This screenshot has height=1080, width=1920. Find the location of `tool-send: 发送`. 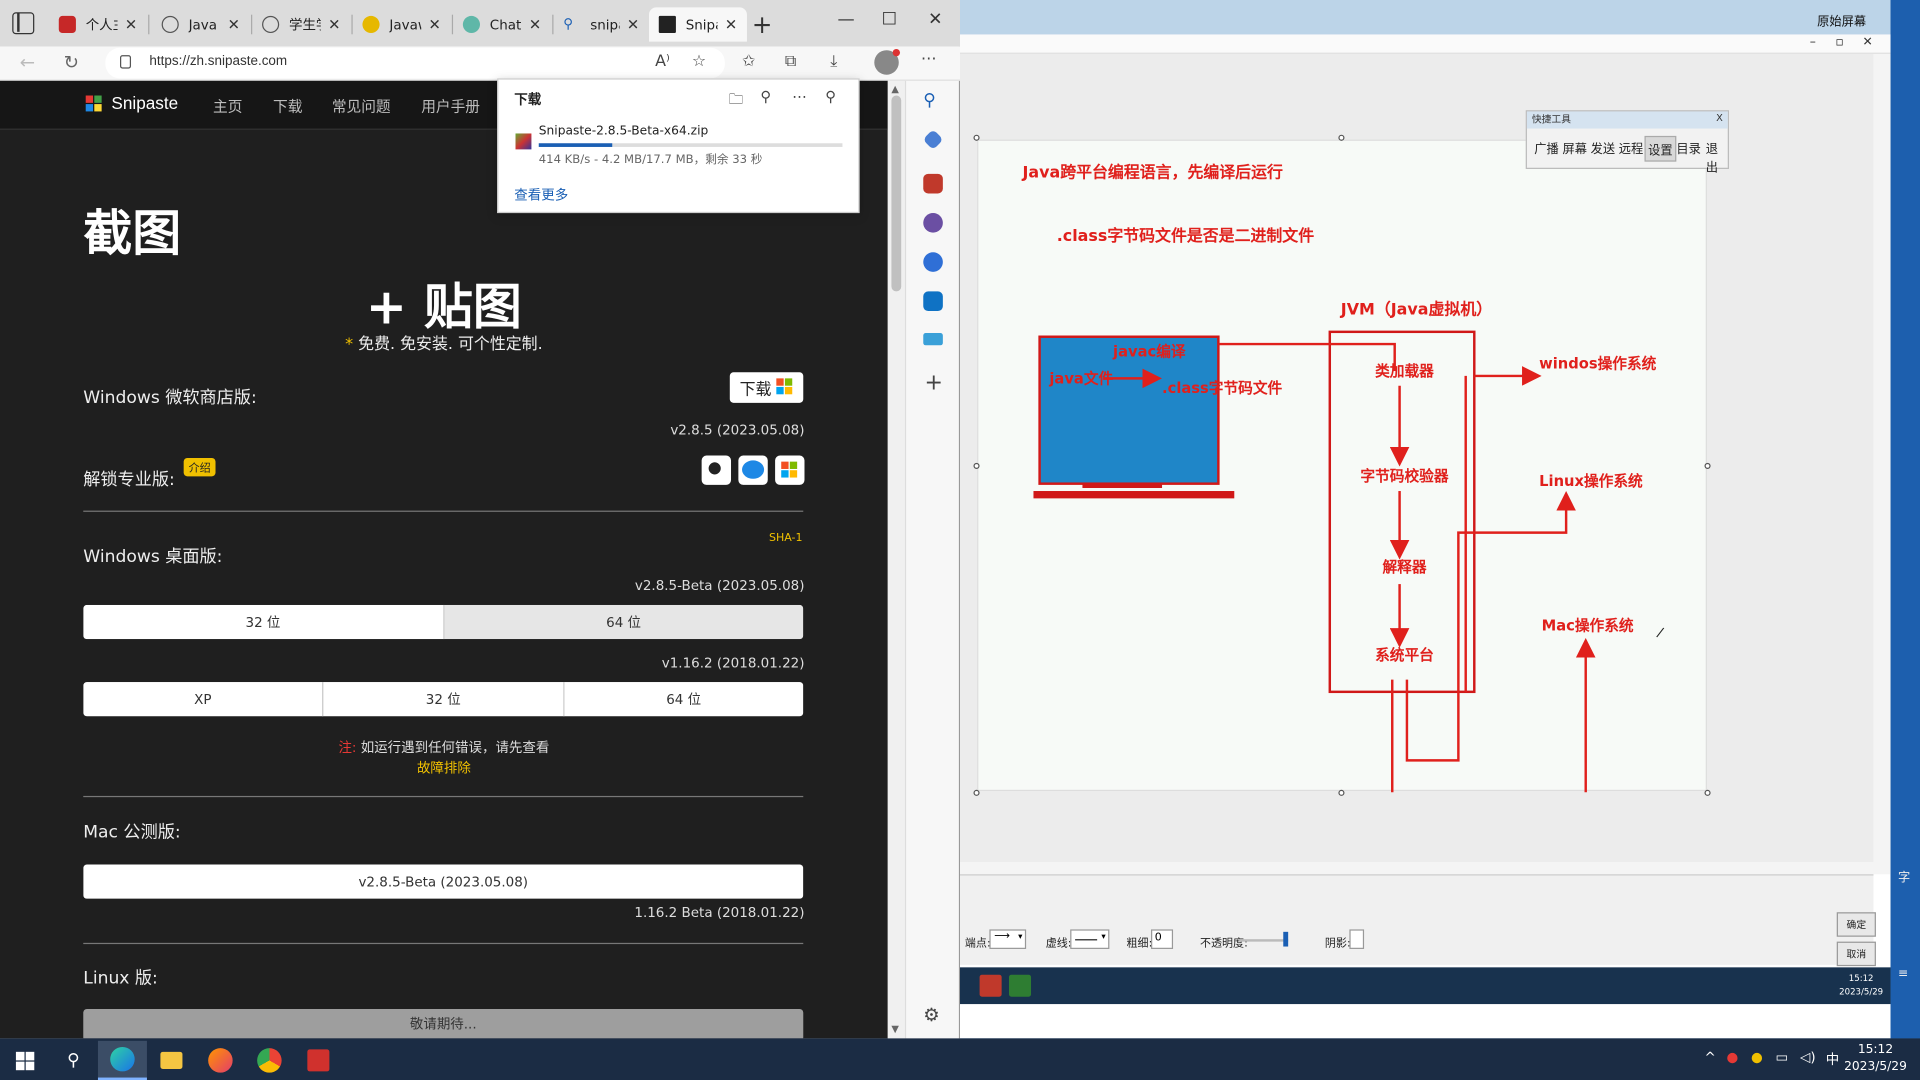

tool-send: 发送 is located at coordinates (1602, 147).